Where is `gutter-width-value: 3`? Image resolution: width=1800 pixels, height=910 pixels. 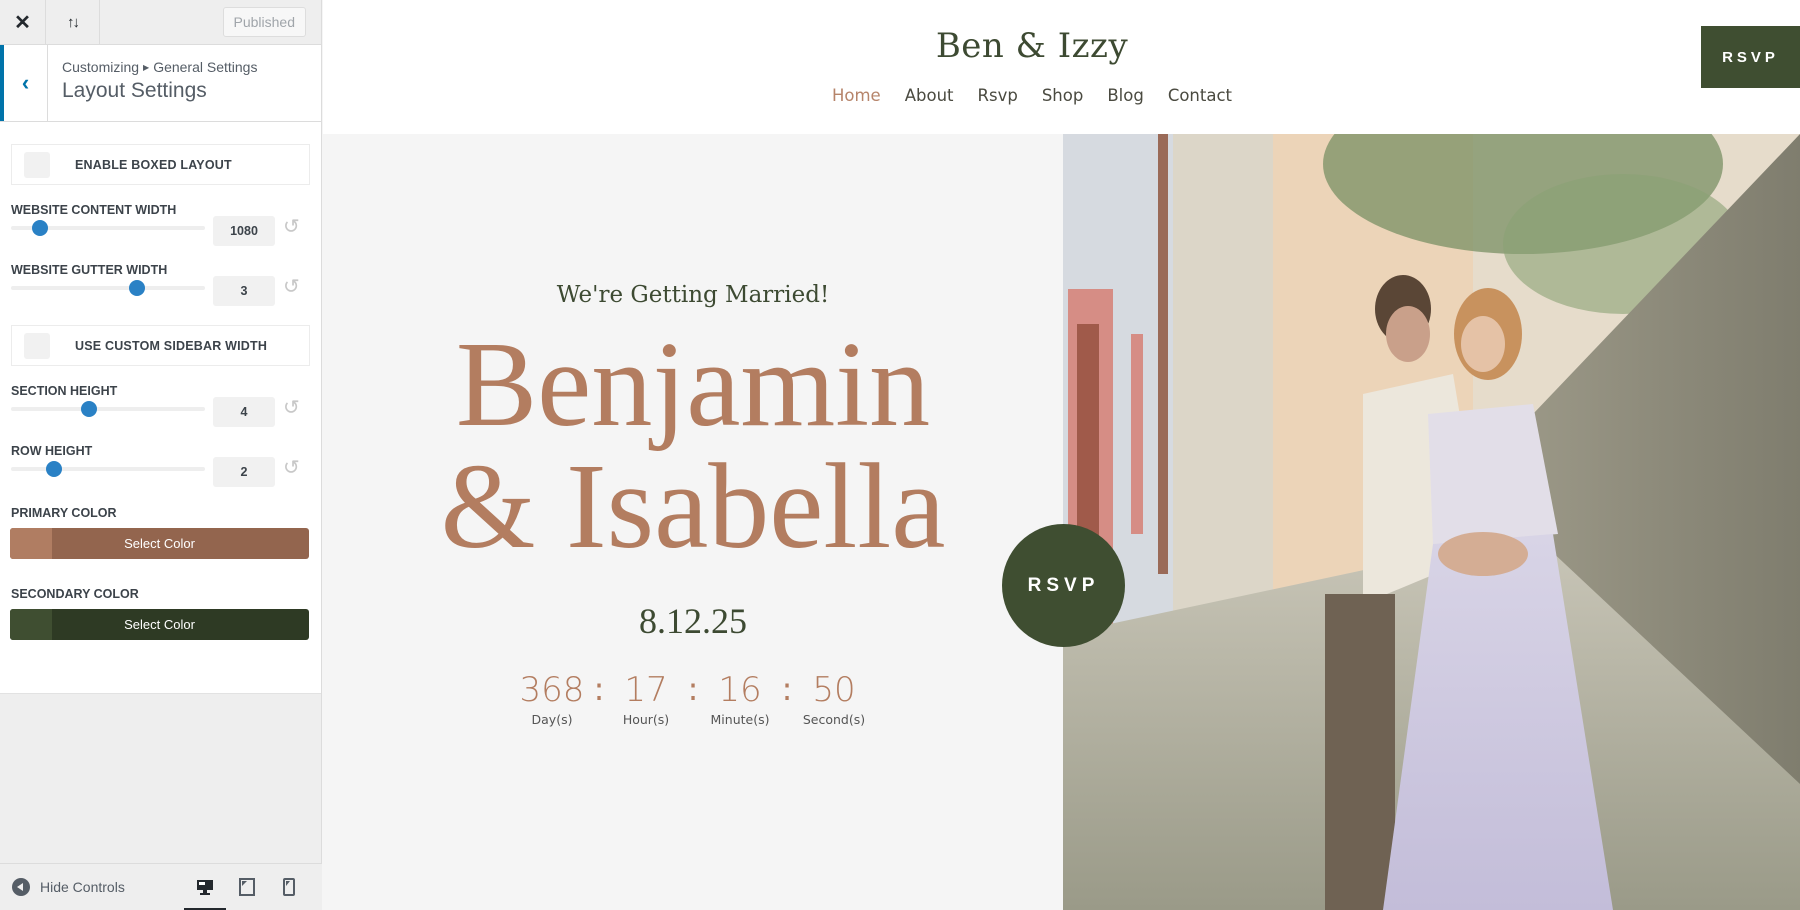
gutter-width-value: 3 is located at coordinates (244, 291).